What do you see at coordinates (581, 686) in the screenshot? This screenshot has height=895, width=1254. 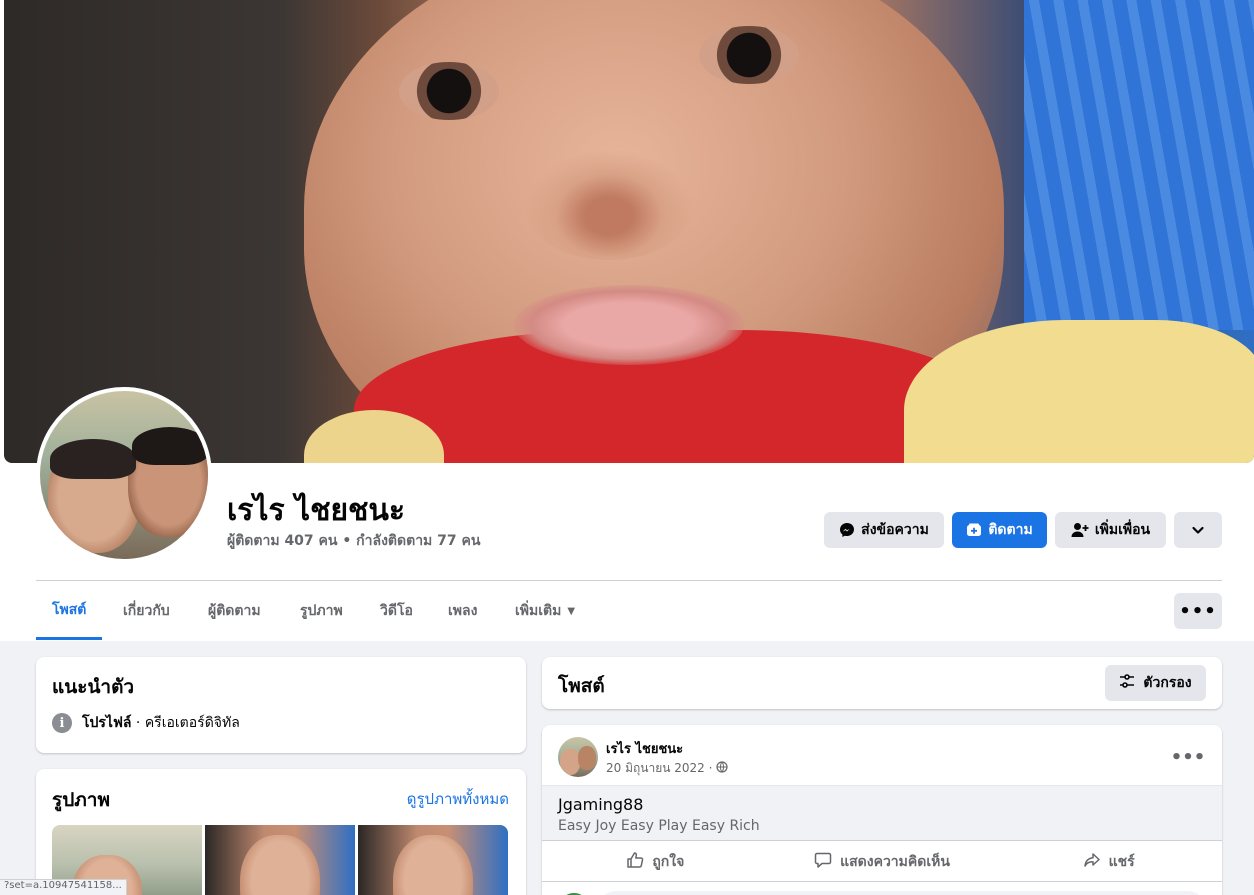 I see `posts-title: โพสต์` at bounding box center [581, 686].